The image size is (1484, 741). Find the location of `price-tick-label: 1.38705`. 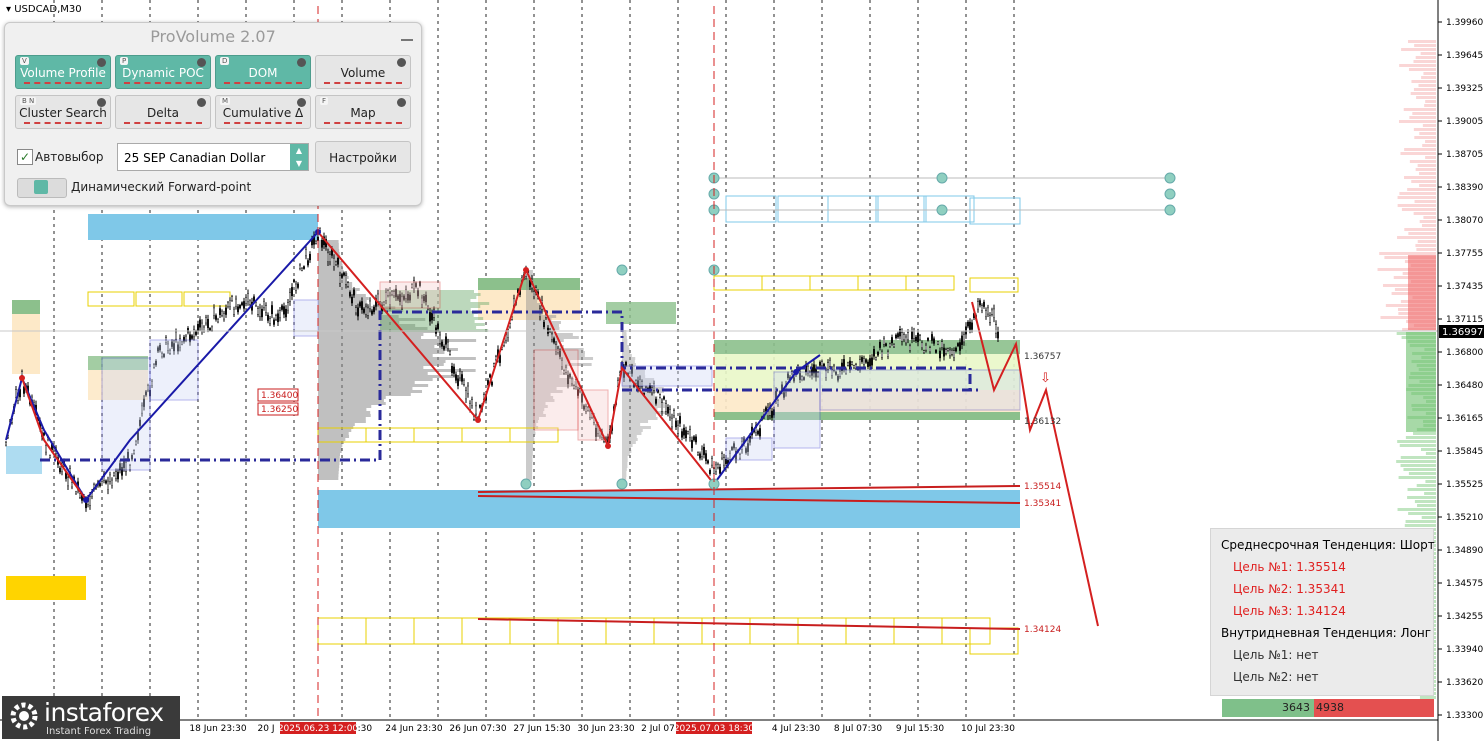

price-tick-label: 1.38705 is located at coordinates (1464, 155).